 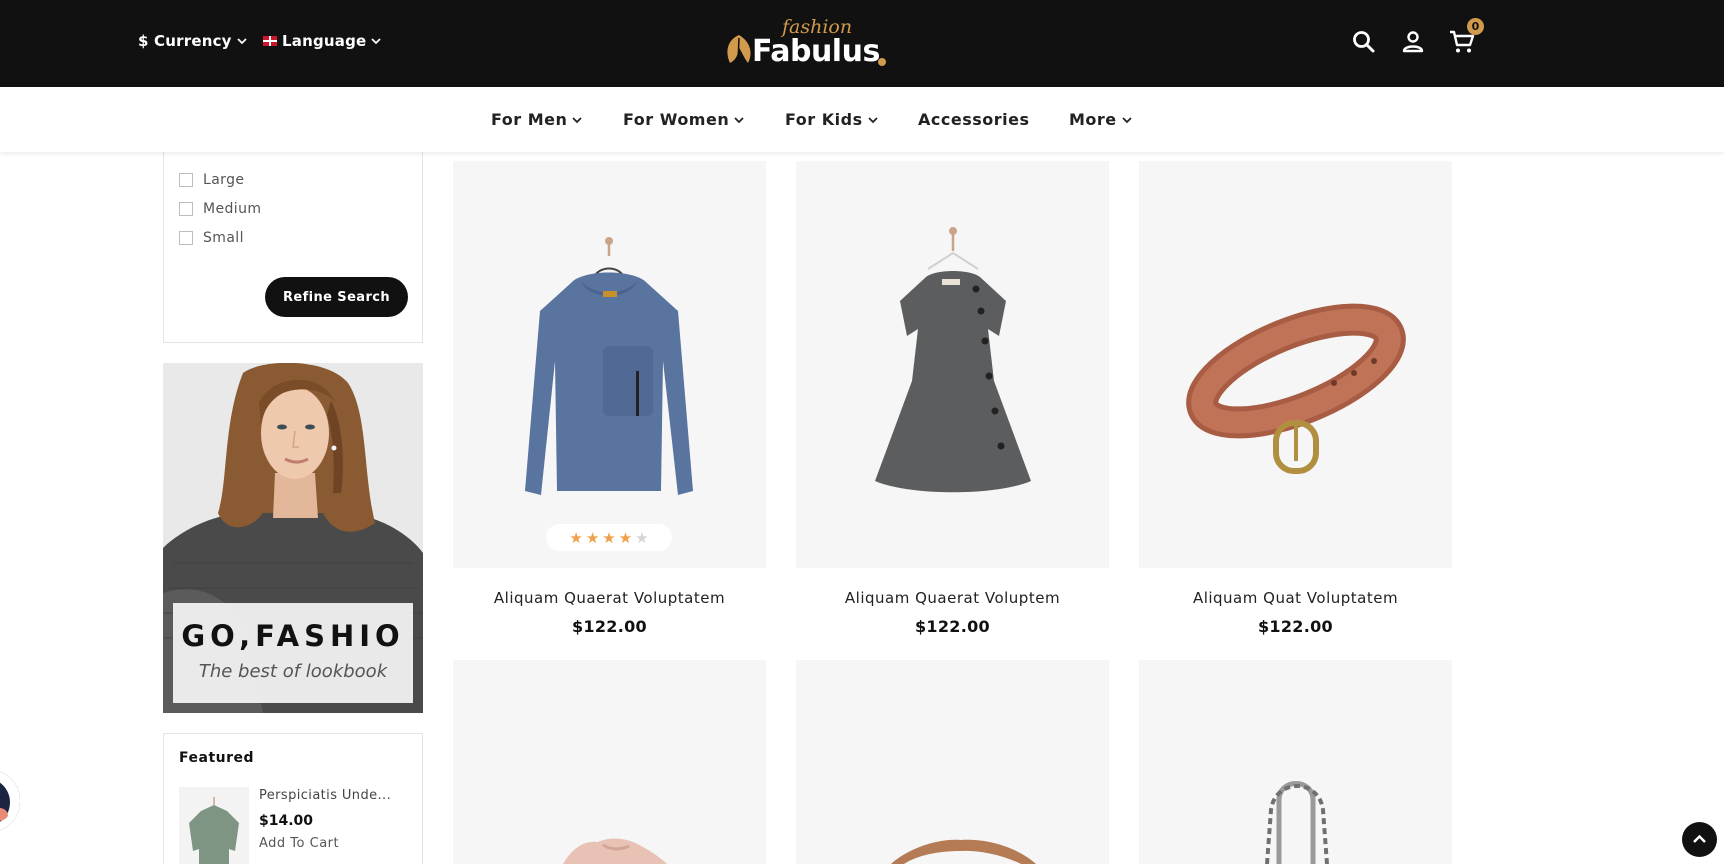 I want to click on filter-option-label: Medium, so click(x=232, y=209).